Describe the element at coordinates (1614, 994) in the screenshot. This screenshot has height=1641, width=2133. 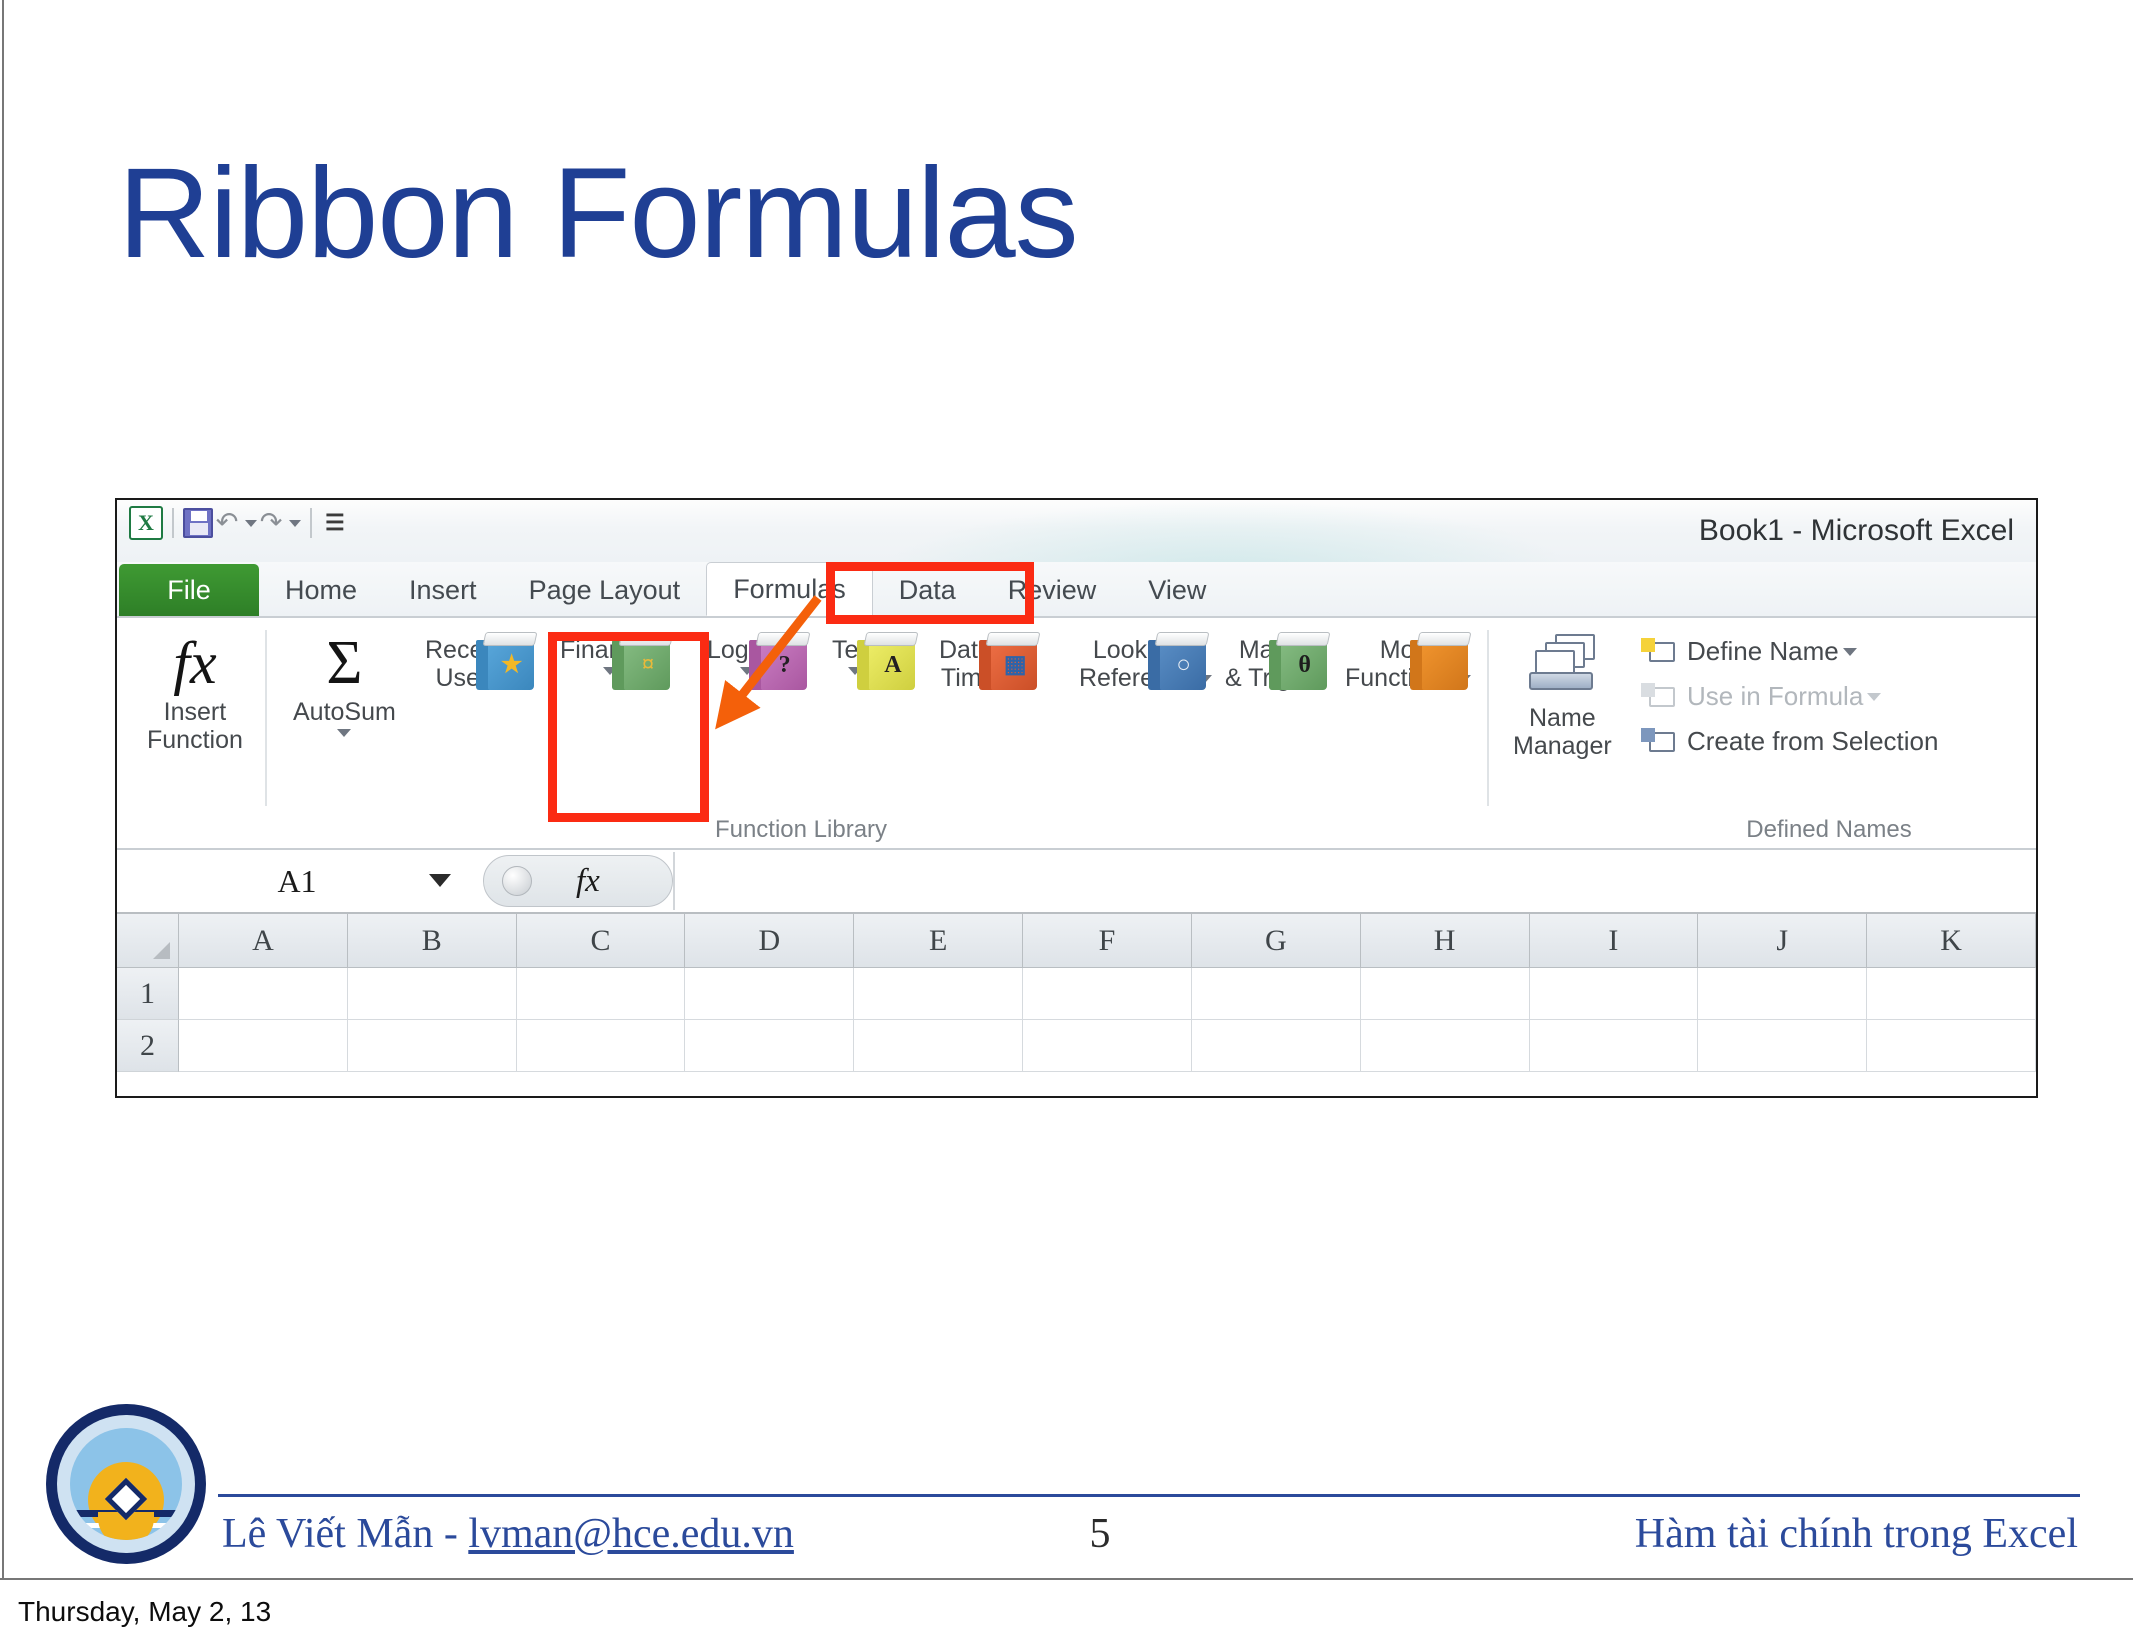
I see `cell-I1` at that location.